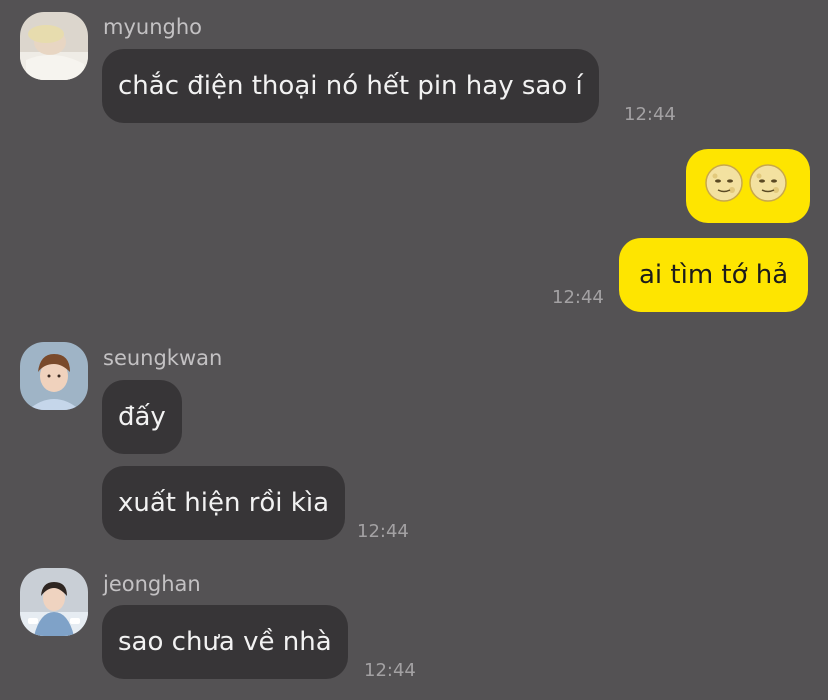 This screenshot has width=828, height=700. Describe the element at coordinates (152, 584) in the screenshot. I see `sender-name: jeonghan` at that location.